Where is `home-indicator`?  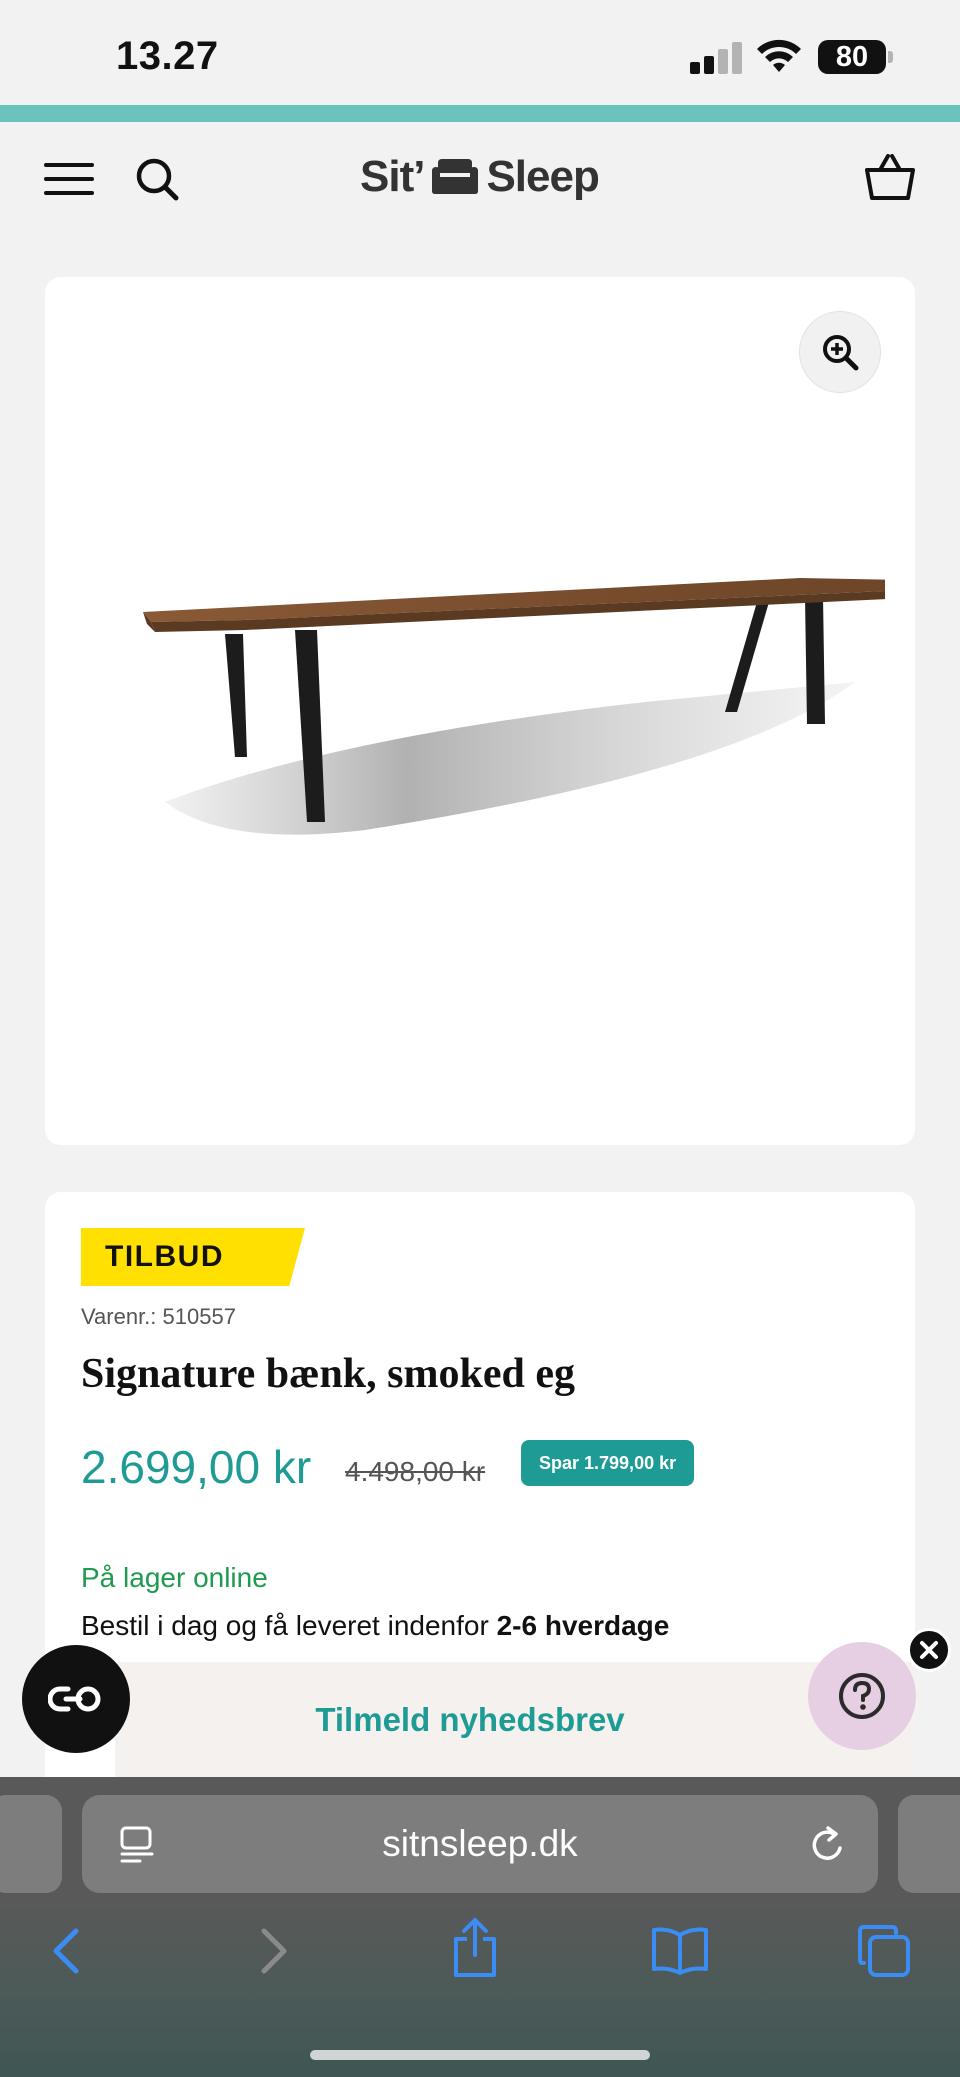
home-indicator is located at coordinates (480, 2055).